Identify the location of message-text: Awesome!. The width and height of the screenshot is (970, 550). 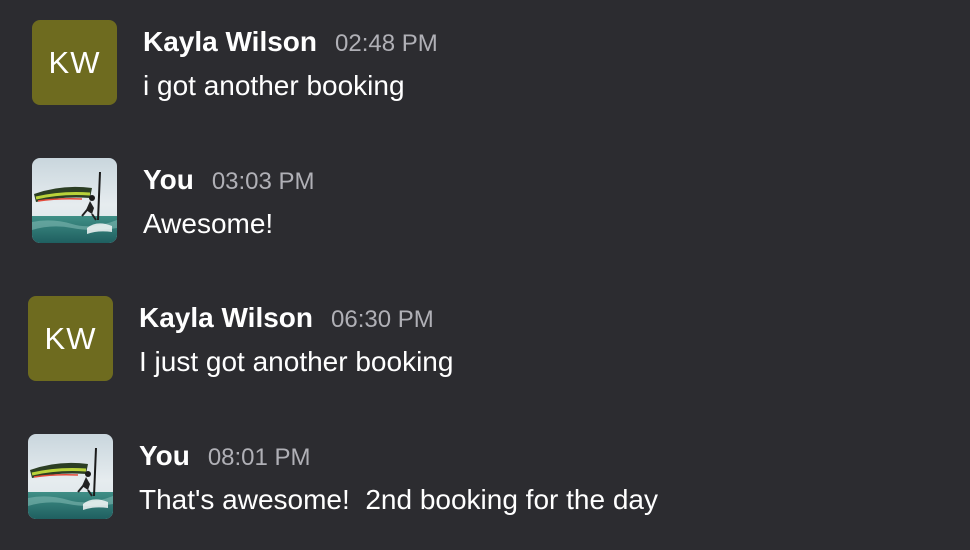
(208, 223).